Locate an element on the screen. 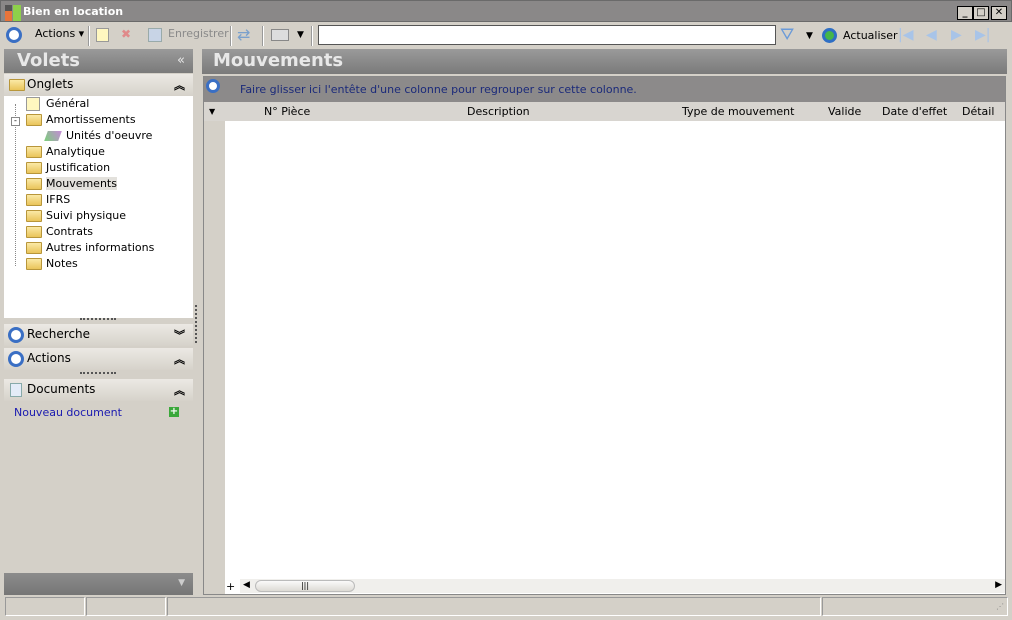  pane-footer: ▼ is located at coordinates (98, 584).